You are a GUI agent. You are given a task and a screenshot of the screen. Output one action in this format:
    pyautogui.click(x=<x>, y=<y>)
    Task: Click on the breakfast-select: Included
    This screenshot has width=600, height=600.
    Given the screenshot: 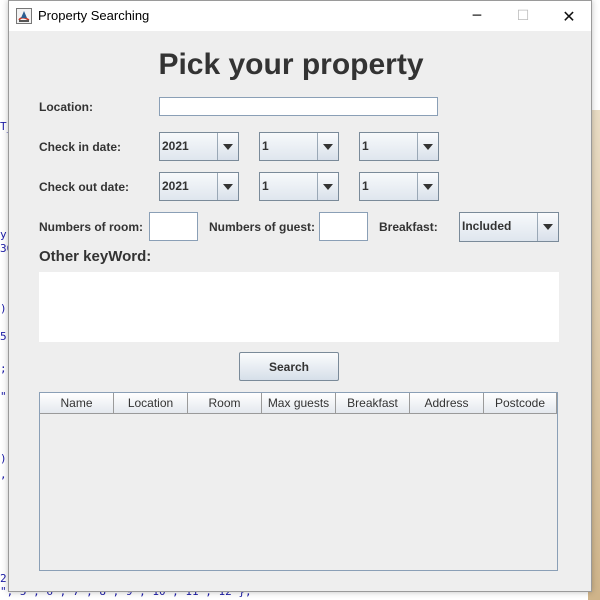 What is the action you would take?
    pyautogui.click(x=509, y=227)
    